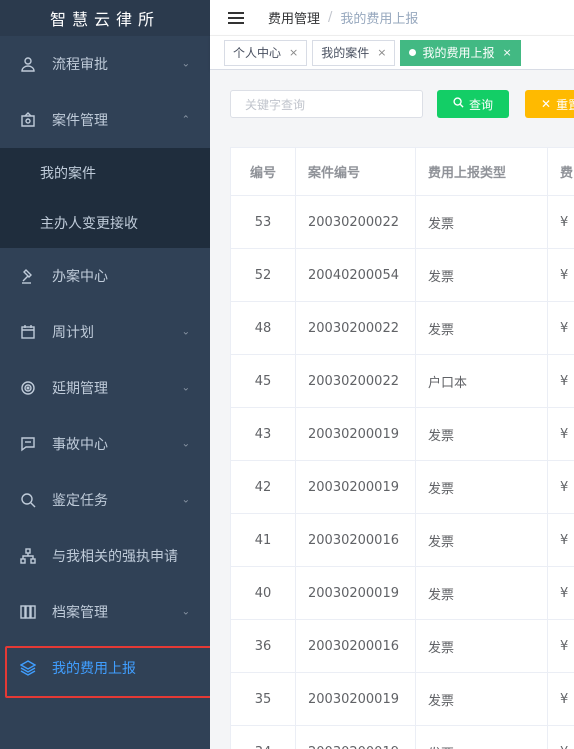 Image resolution: width=574 pixels, height=749 pixels. Describe the element at coordinates (236, 18) in the screenshot. I see `hamburger-icon` at that location.